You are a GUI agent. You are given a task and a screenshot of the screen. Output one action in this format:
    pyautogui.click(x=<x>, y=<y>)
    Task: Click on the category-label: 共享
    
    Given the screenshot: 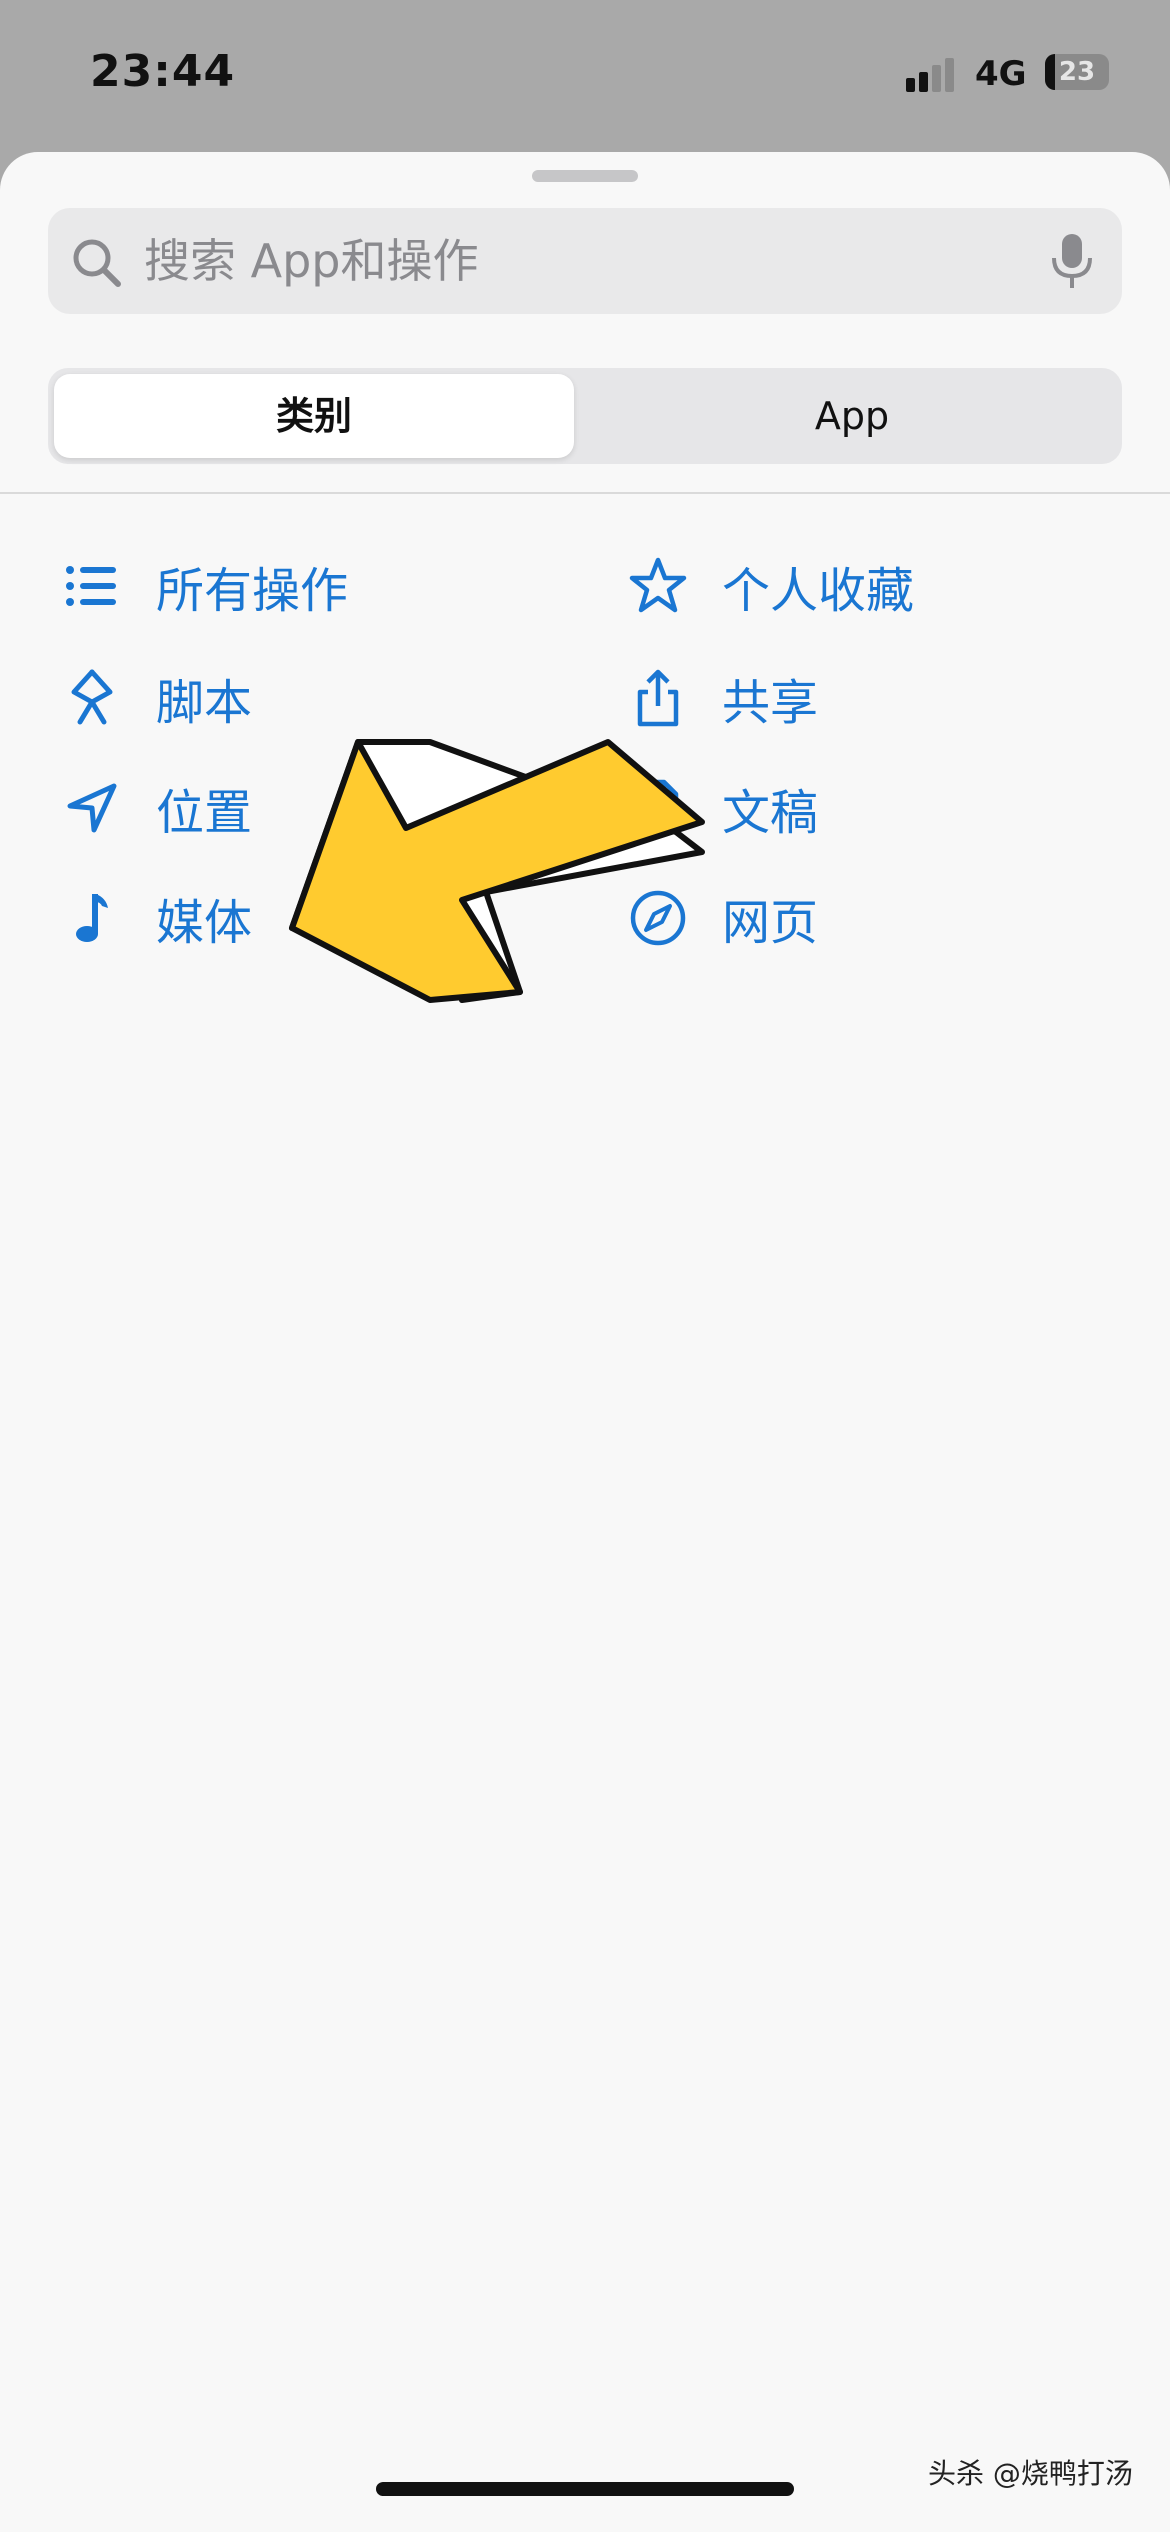 What is the action you would take?
    pyautogui.click(x=770, y=703)
    